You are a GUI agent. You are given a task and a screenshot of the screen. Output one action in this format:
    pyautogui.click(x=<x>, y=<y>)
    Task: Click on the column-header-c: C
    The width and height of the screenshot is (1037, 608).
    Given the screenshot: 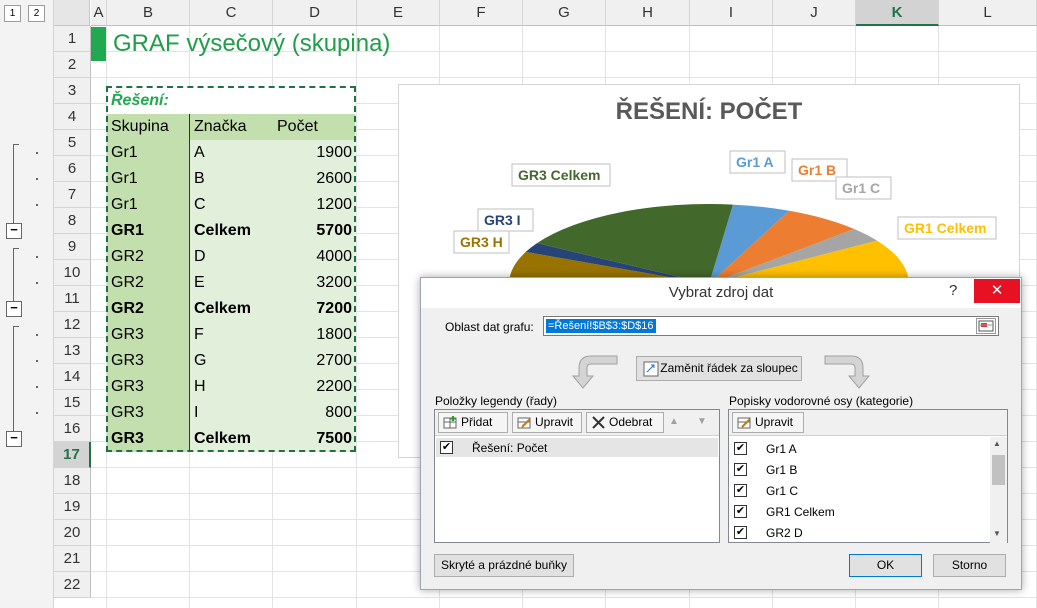 What is the action you would take?
    pyautogui.click(x=231, y=13)
    